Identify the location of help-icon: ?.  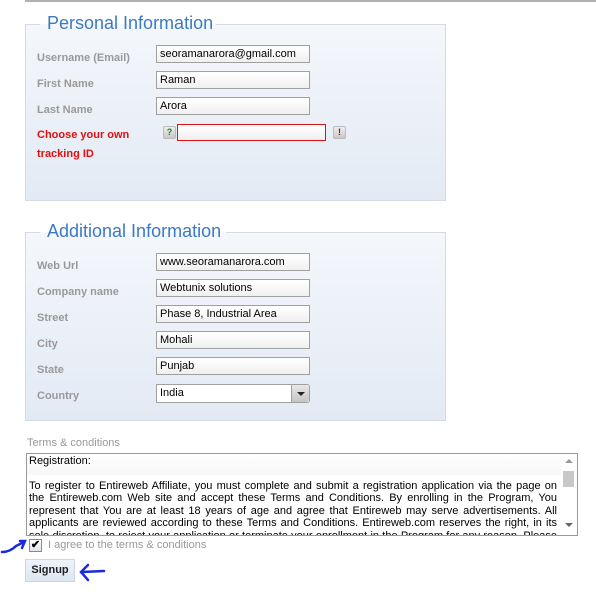
(169, 132).